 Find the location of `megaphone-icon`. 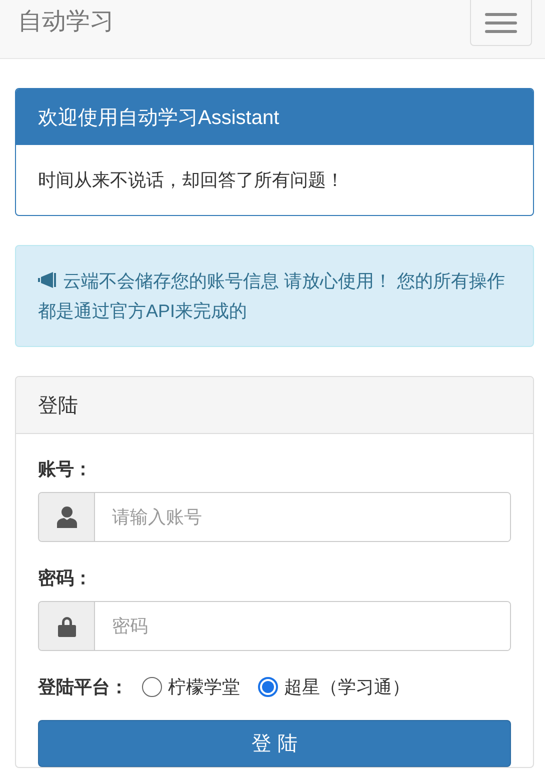

megaphone-icon is located at coordinates (48, 280).